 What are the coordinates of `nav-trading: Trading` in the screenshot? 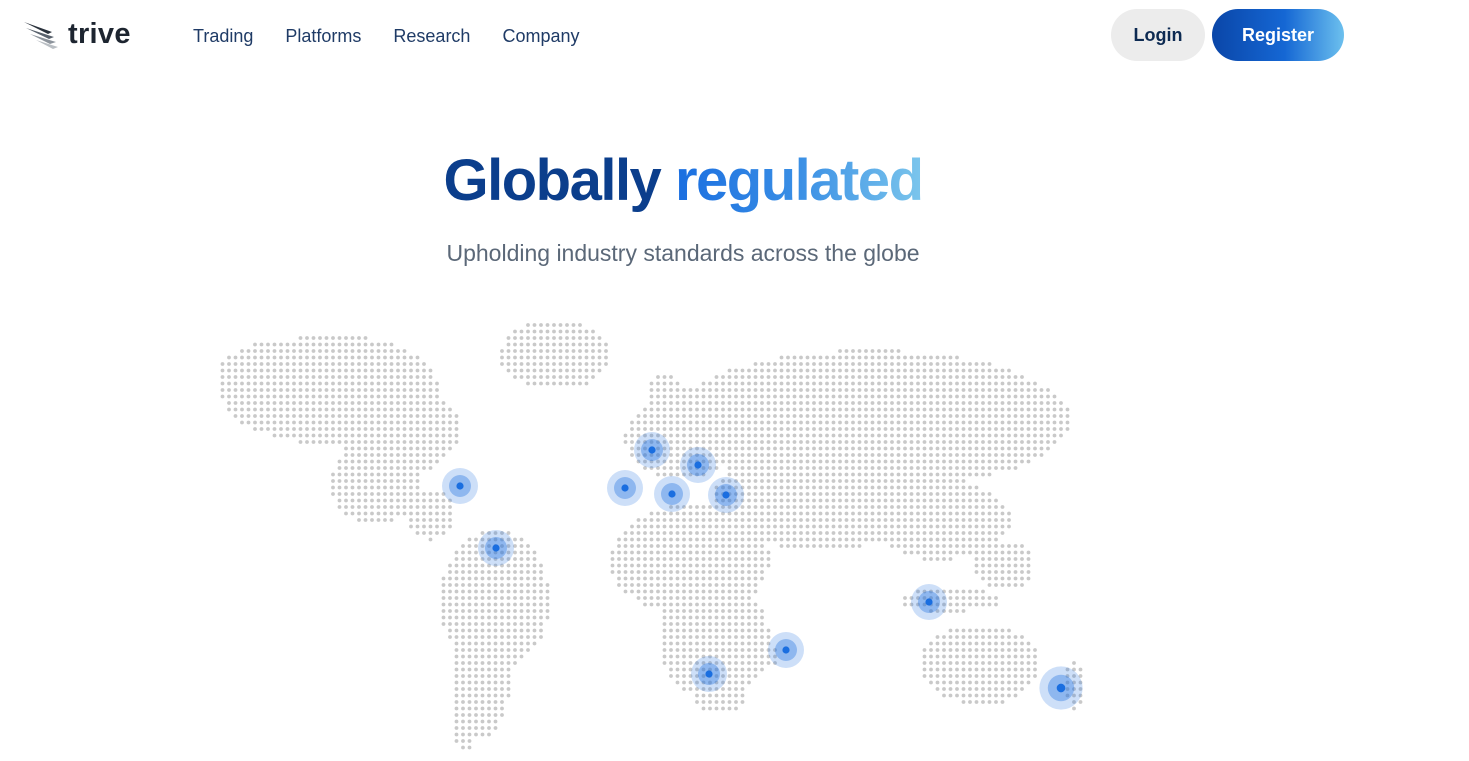 It's located at (223, 36).